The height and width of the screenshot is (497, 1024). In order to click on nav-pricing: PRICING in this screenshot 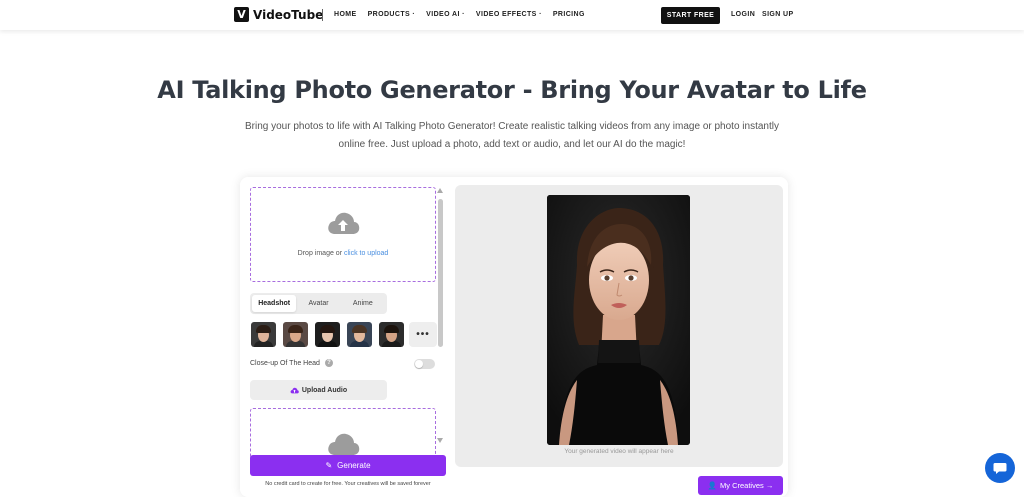, I will do `click(569, 14)`.